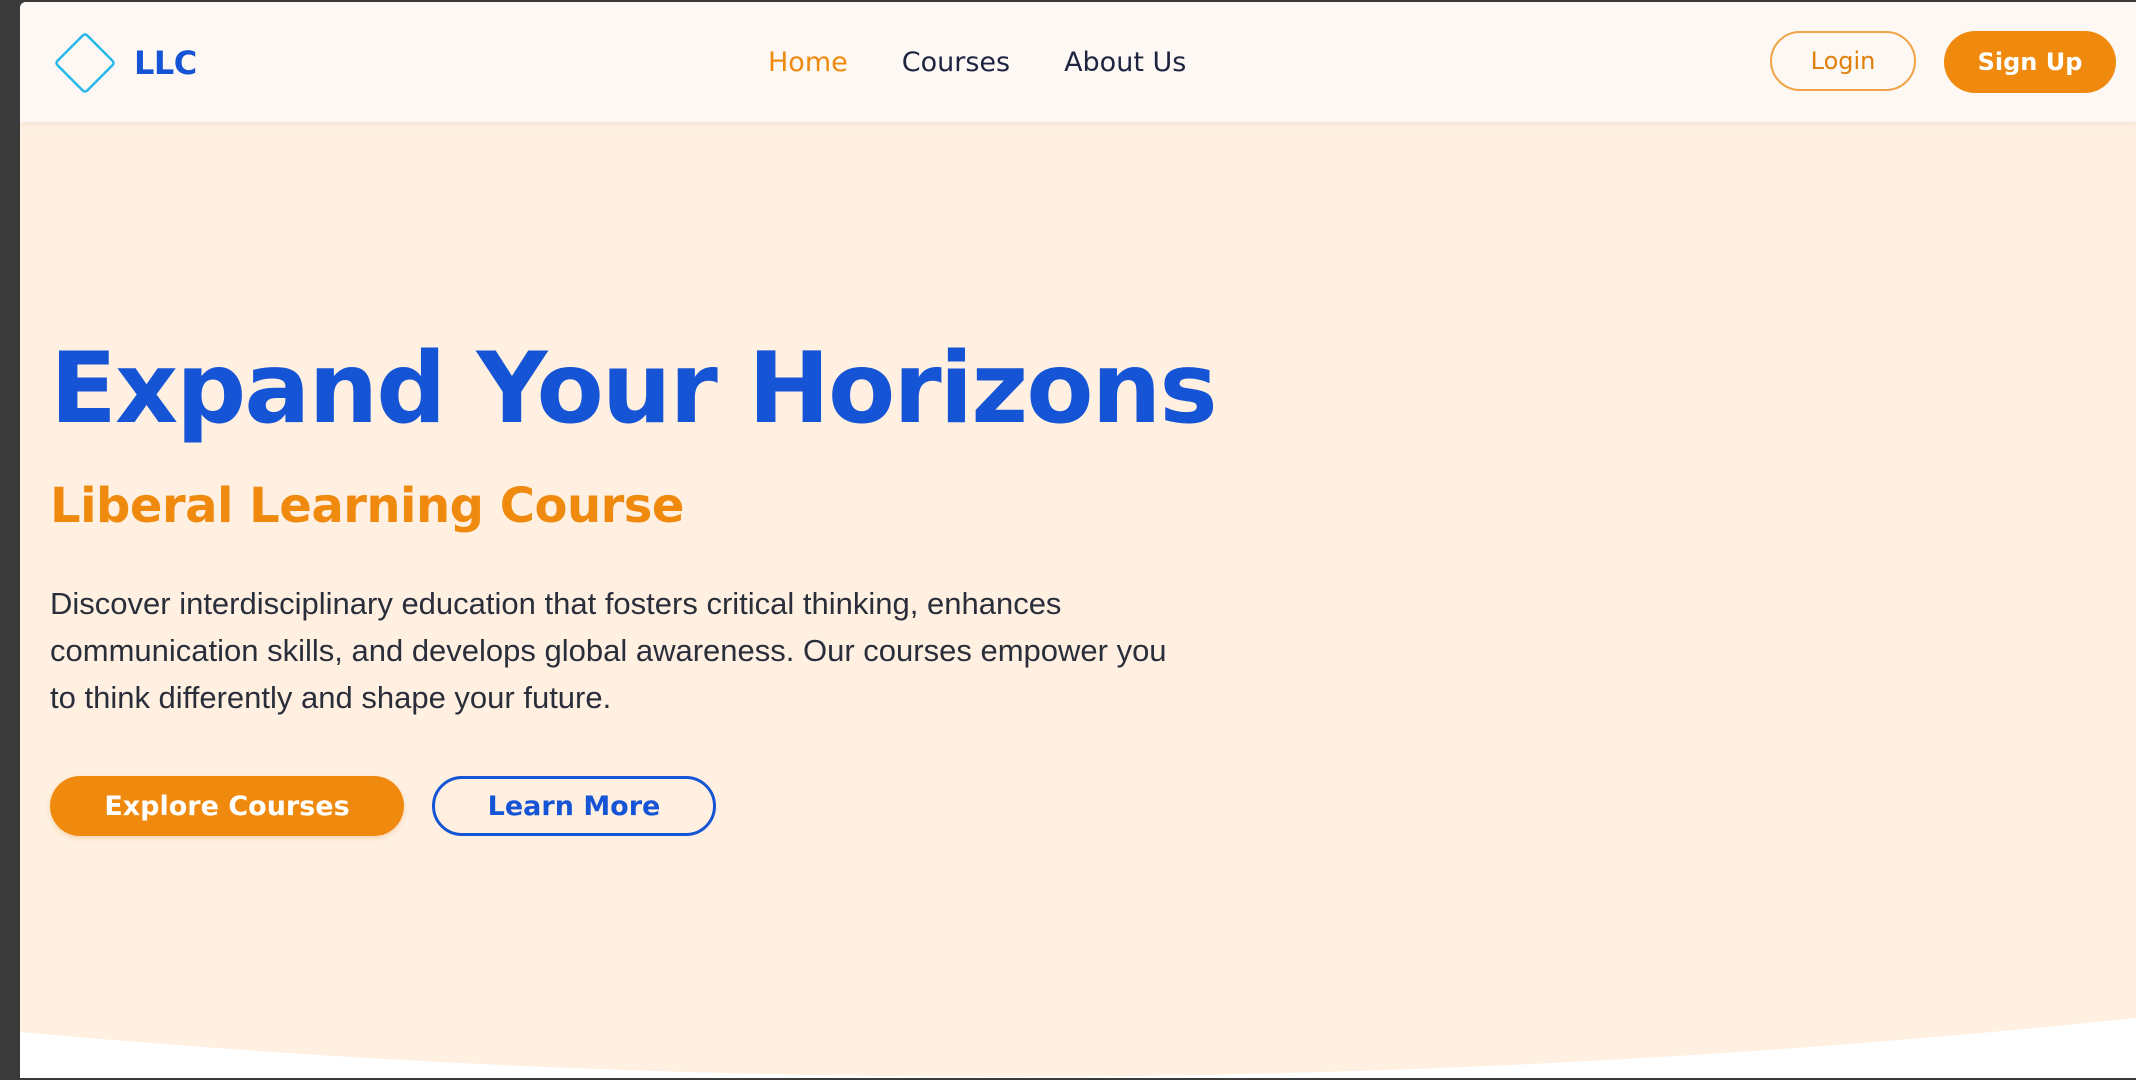  I want to click on explore-courses-button: Explore Courses, so click(227, 806).